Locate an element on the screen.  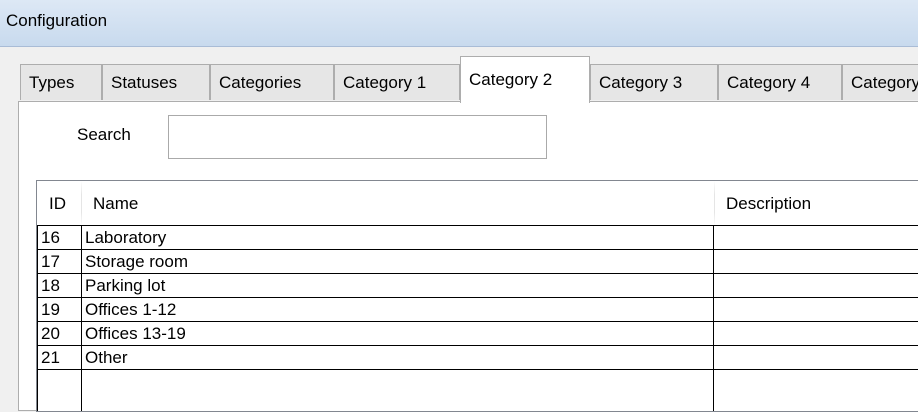
tab-categories: Categories is located at coordinates (272, 82).